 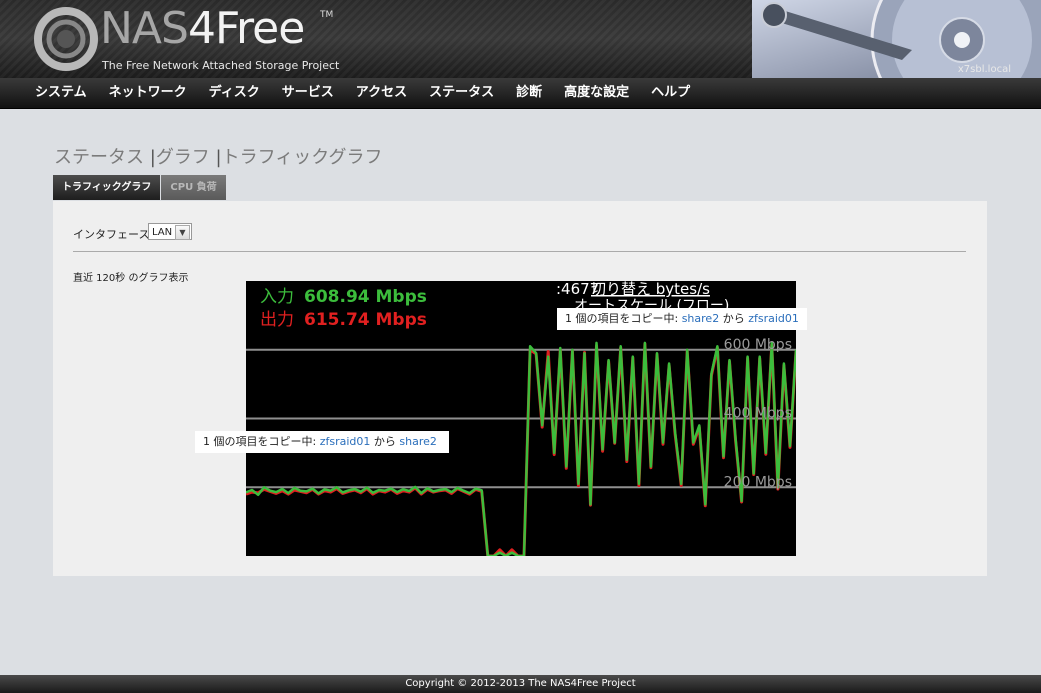 I want to click on out-value: 615.74 Mbps, so click(x=365, y=320).